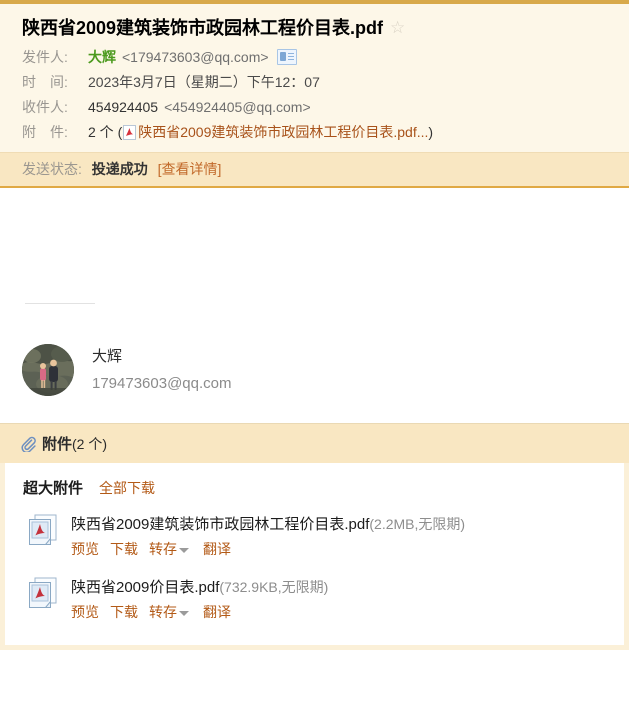 The height and width of the screenshot is (701, 629). Describe the element at coordinates (52, 169) in the screenshot. I see `send-status-label: 发送状态:` at that location.